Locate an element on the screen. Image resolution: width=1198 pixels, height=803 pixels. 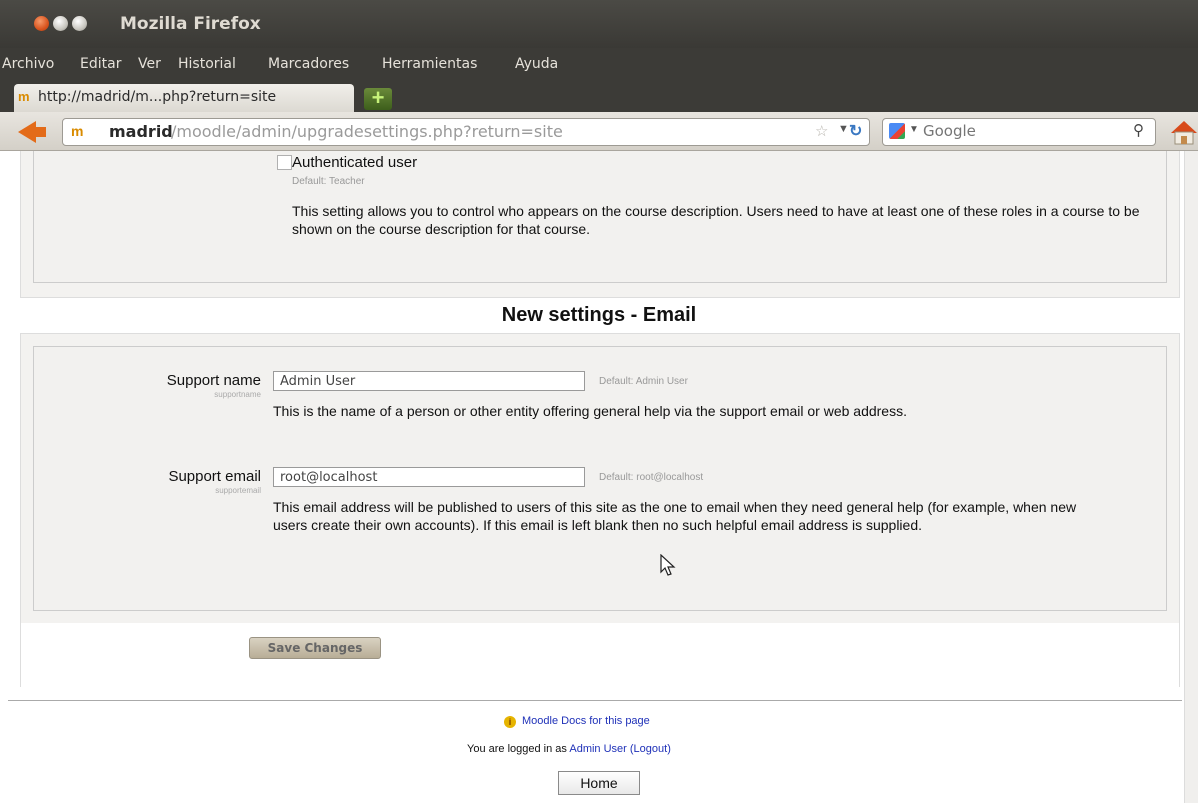
support-email-label: Support email is located at coordinates (214, 476).